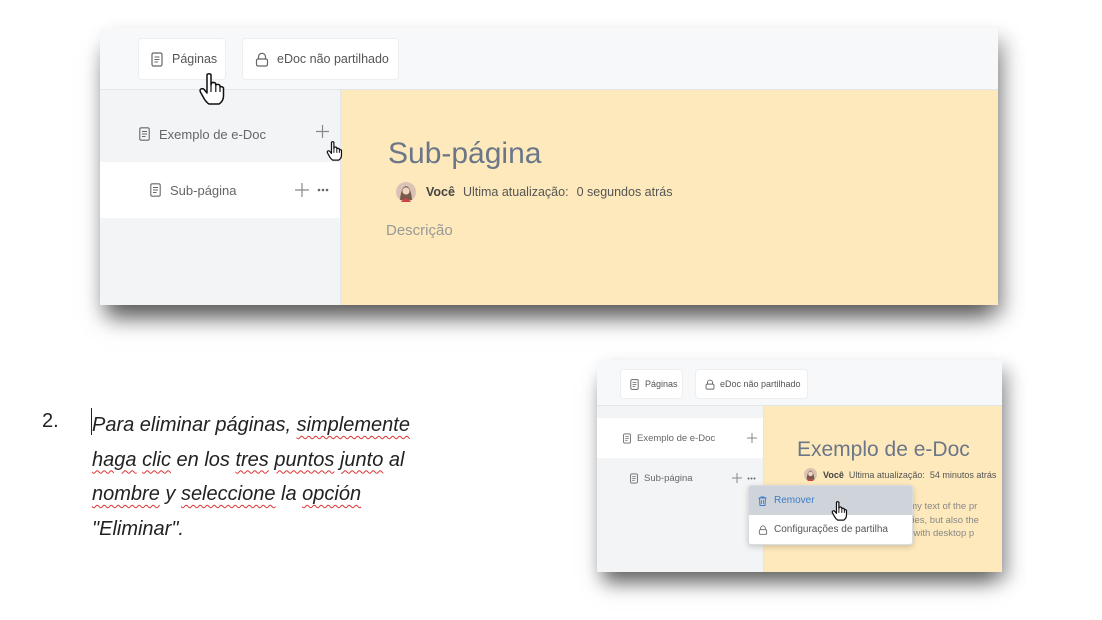  Describe the element at coordinates (126, 494) in the screenshot. I see `misspelled-word: nombre` at that location.